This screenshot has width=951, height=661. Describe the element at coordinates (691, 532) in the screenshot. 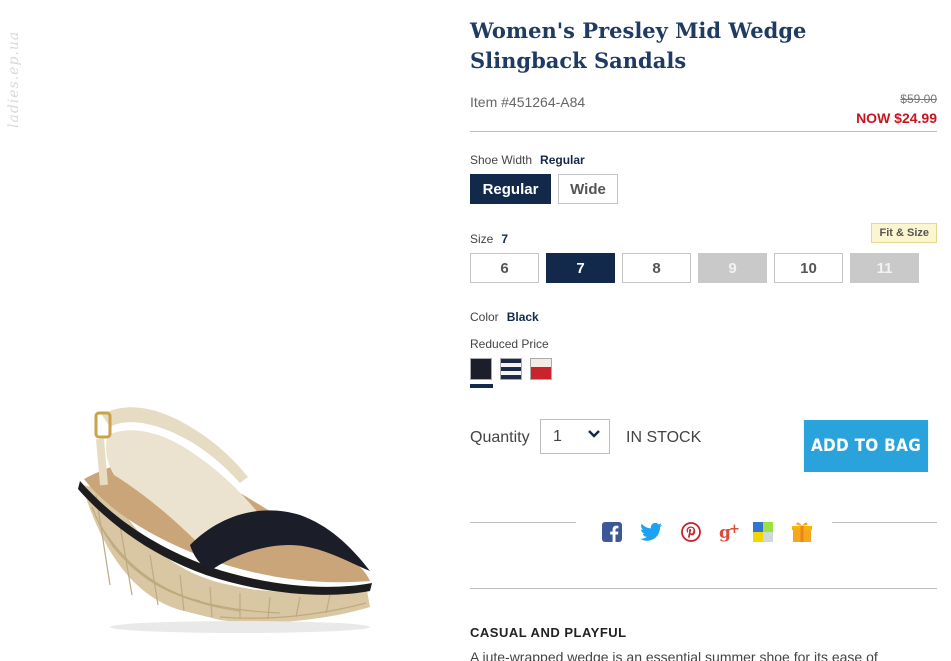

I see `pinterest-icon` at that location.